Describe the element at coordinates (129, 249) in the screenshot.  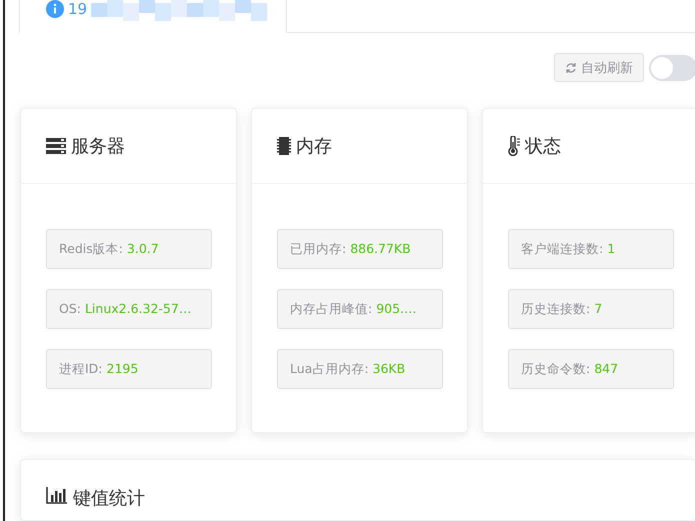
I see `info-item: Redis版本: 3.0.7` at that location.